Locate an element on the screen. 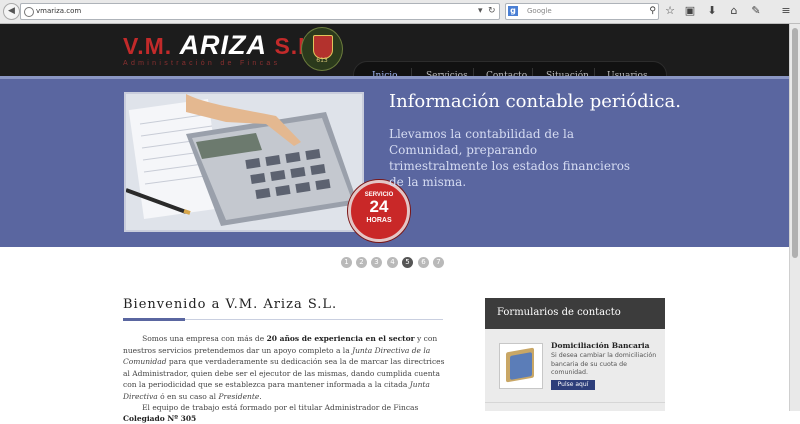 The height and width of the screenshot is (424, 800). text-italic: Presidente is located at coordinates (239, 396).